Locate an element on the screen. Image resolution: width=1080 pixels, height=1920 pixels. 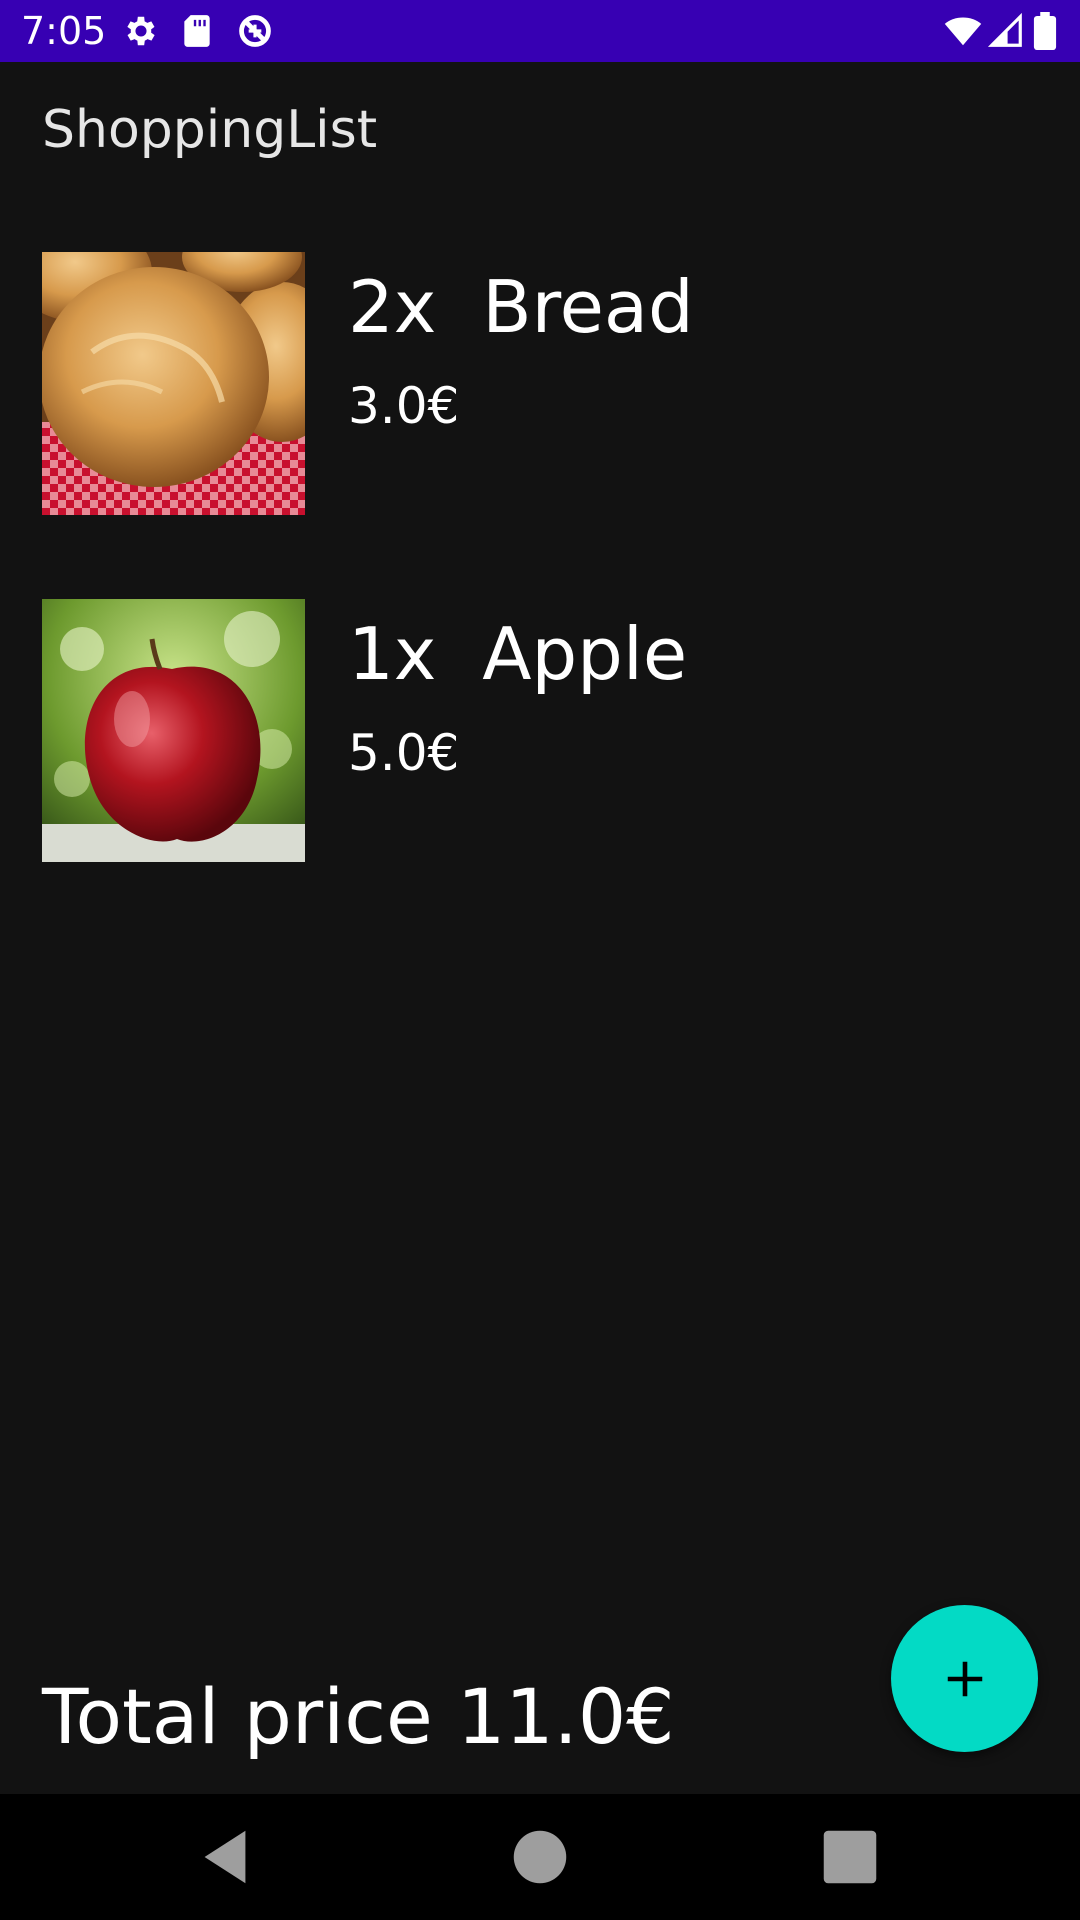
plus-icon is located at coordinates (964, 1678).